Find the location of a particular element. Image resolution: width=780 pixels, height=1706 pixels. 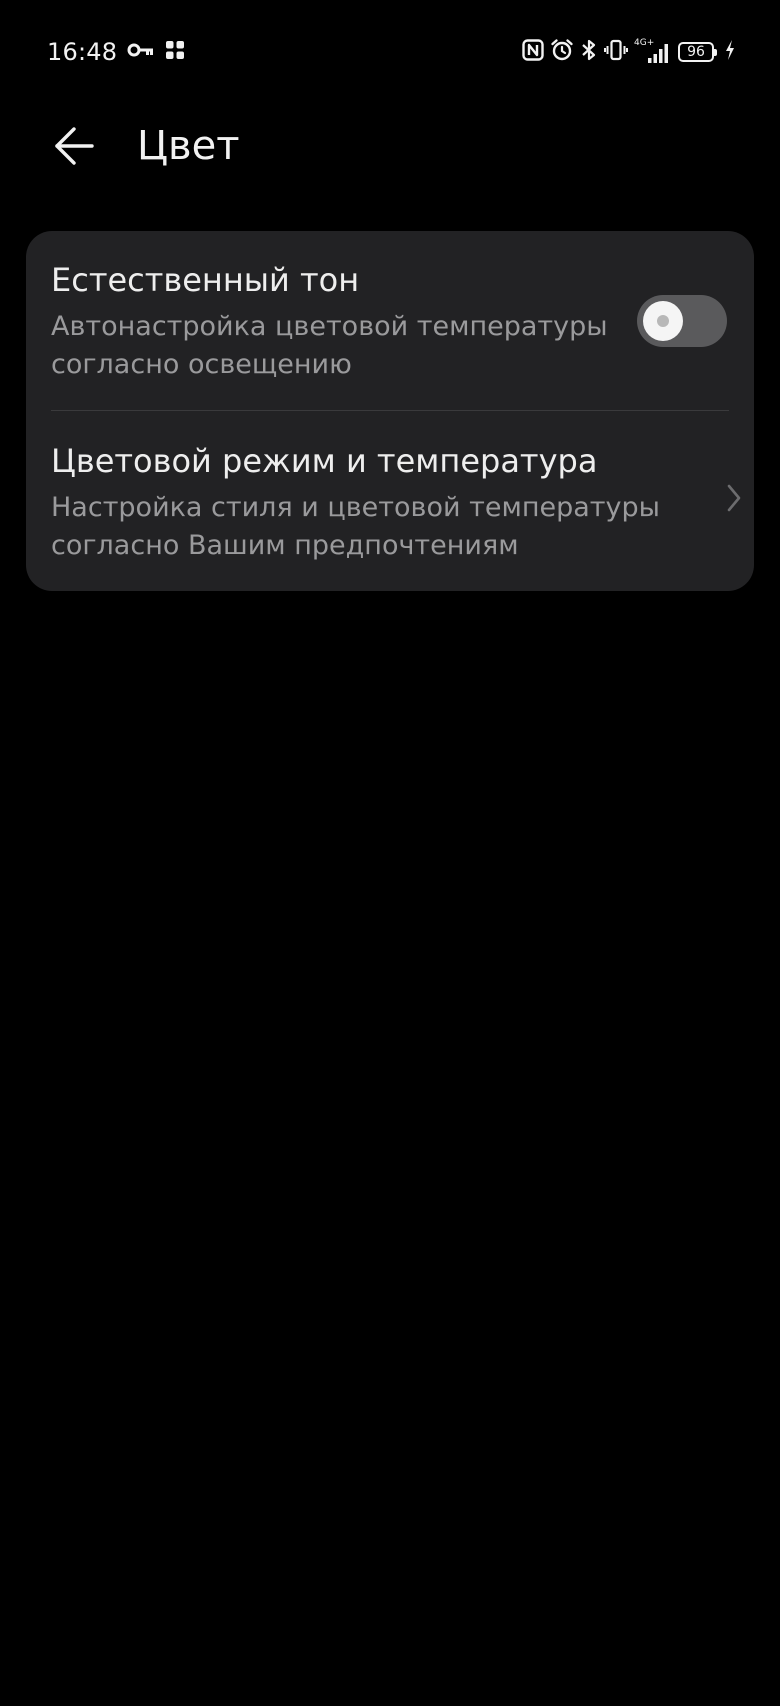

battery-level: 96 is located at coordinates (696, 52).